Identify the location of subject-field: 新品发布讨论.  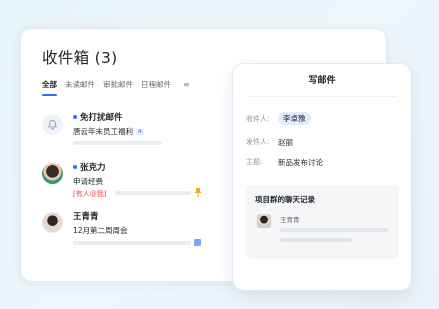
(300, 162).